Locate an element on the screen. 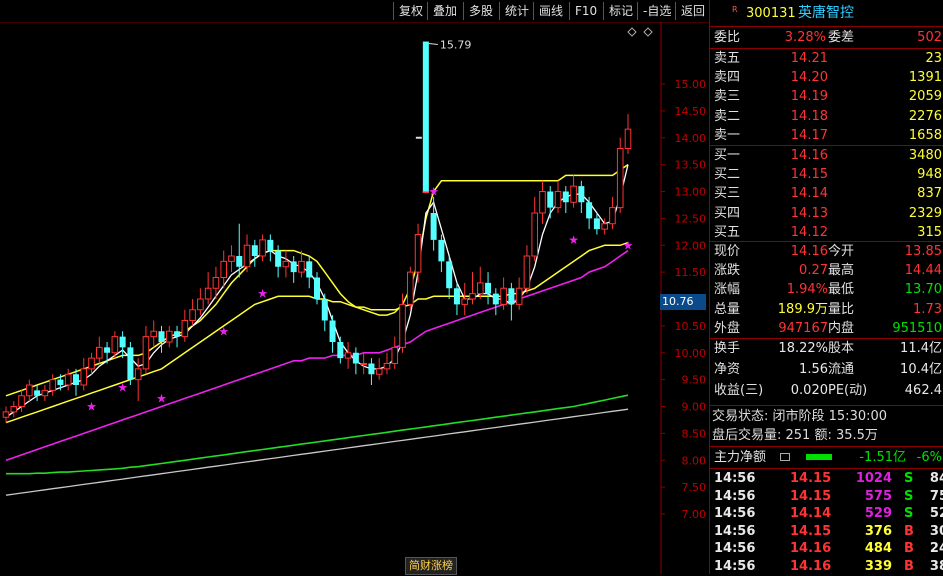 The height and width of the screenshot is (576, 943). tick-row: 14:56 14.16 339 B 38 is located at coordinates (827, 566).